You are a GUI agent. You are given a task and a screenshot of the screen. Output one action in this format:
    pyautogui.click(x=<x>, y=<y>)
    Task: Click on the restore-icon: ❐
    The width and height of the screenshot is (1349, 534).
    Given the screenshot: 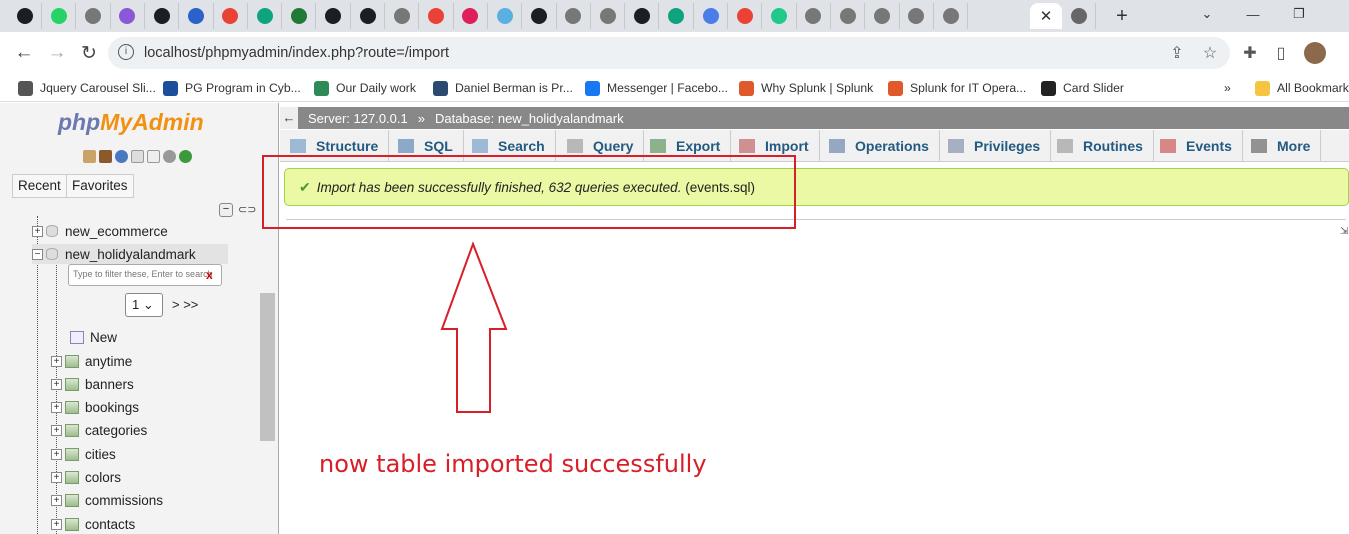 What is the action you would take?
    pyautogui.click(x=1299, y=14)
    